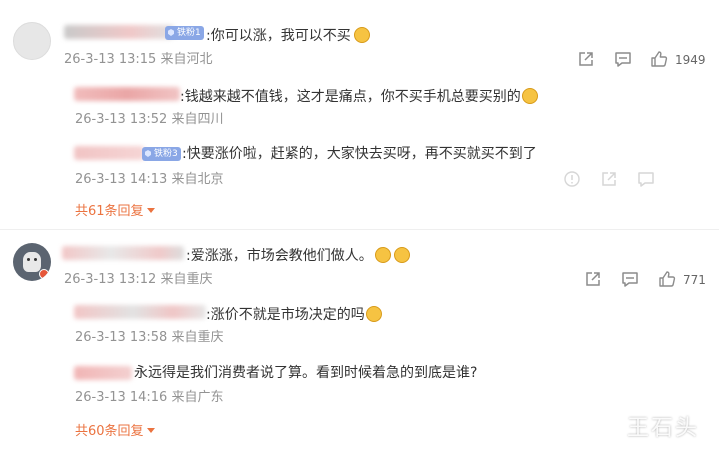 Image resolution: width=719 pixels, height=452 pixels. Describe the element at coordinates (149, 179) in the screenshot. I see `reply-meta: 26-3-13 14:13 来自北京` at that location.